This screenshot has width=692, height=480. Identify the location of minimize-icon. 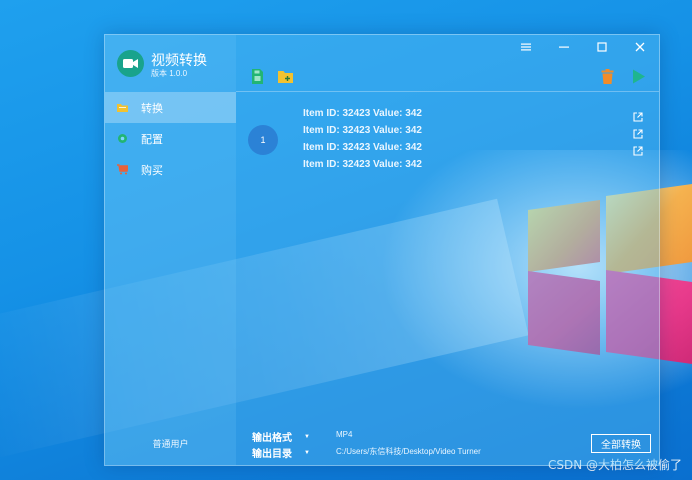
(564, 47).